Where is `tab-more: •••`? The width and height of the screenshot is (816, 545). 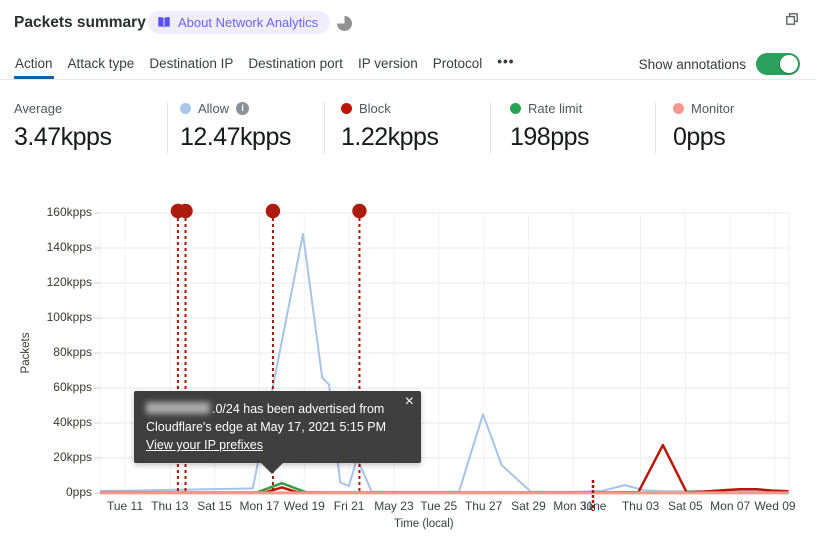
tab-more: ••• is located at coordinates (505, 64).